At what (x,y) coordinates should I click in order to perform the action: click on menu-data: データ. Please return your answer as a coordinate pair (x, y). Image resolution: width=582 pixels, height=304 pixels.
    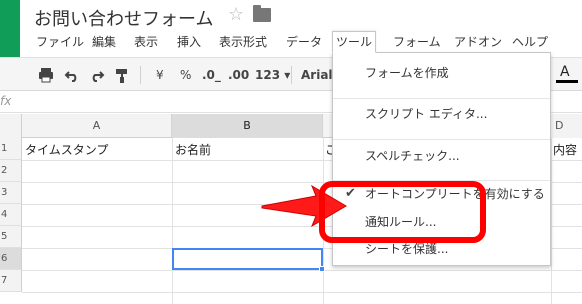
    Looking at the image, I should click on (304, 42).